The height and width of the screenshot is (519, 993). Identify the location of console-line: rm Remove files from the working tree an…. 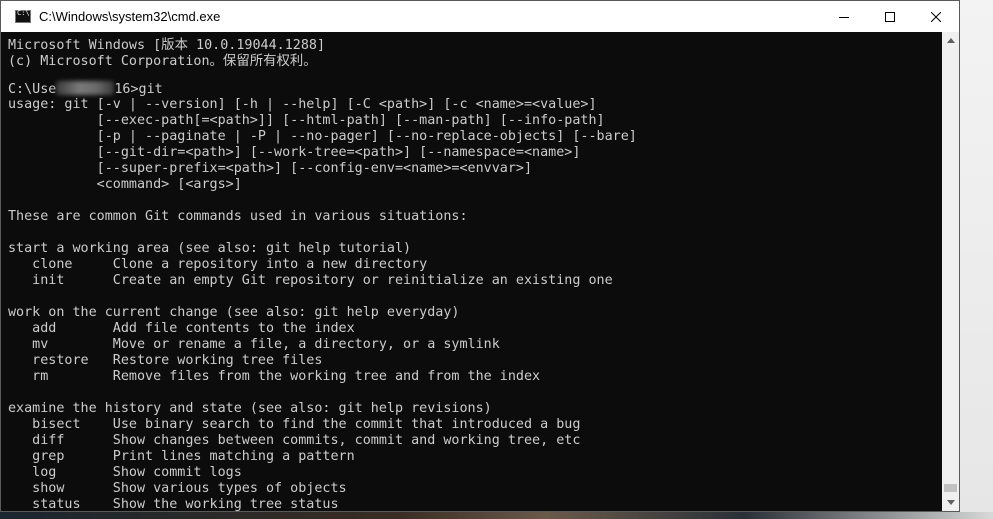
(274, 376).